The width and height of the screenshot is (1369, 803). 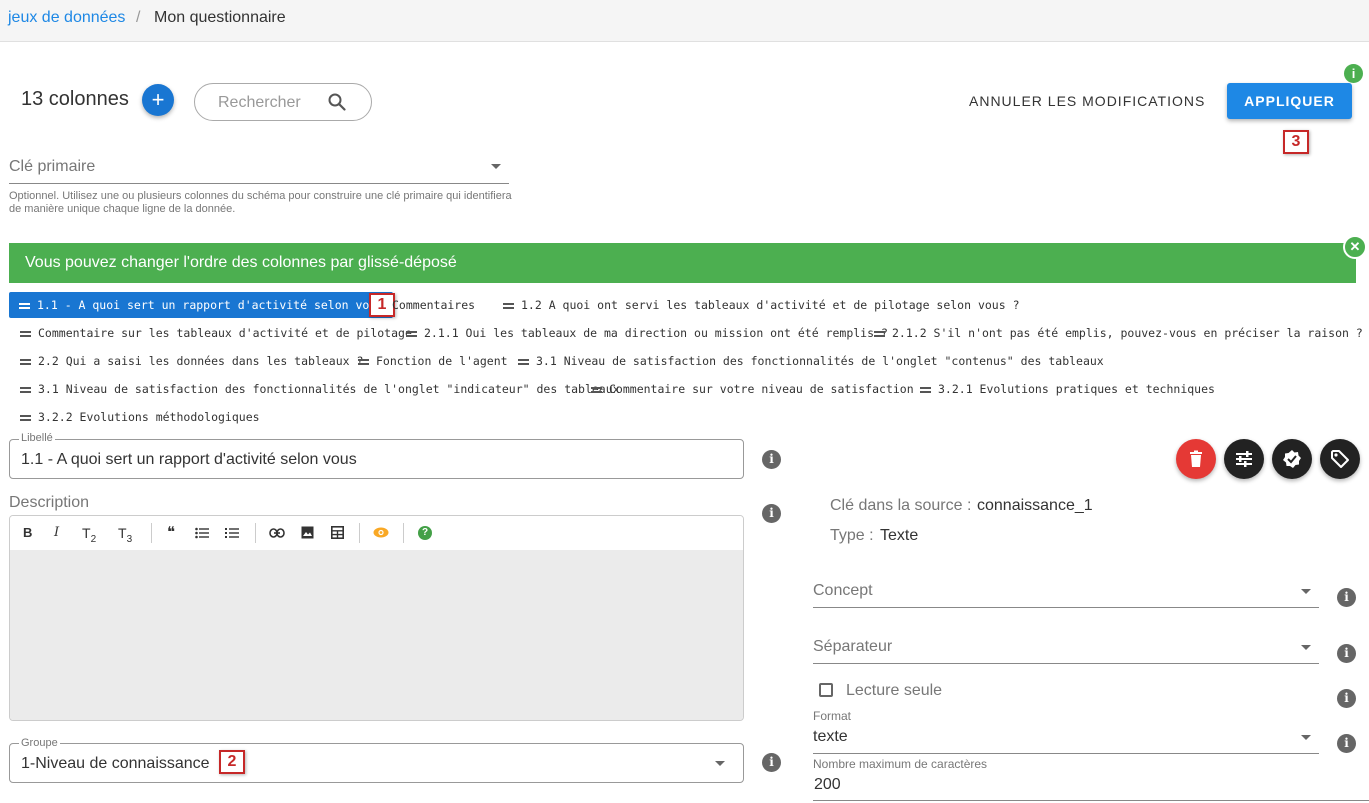 I want to click on heading3-button: T3, so click(x=125, y=535).